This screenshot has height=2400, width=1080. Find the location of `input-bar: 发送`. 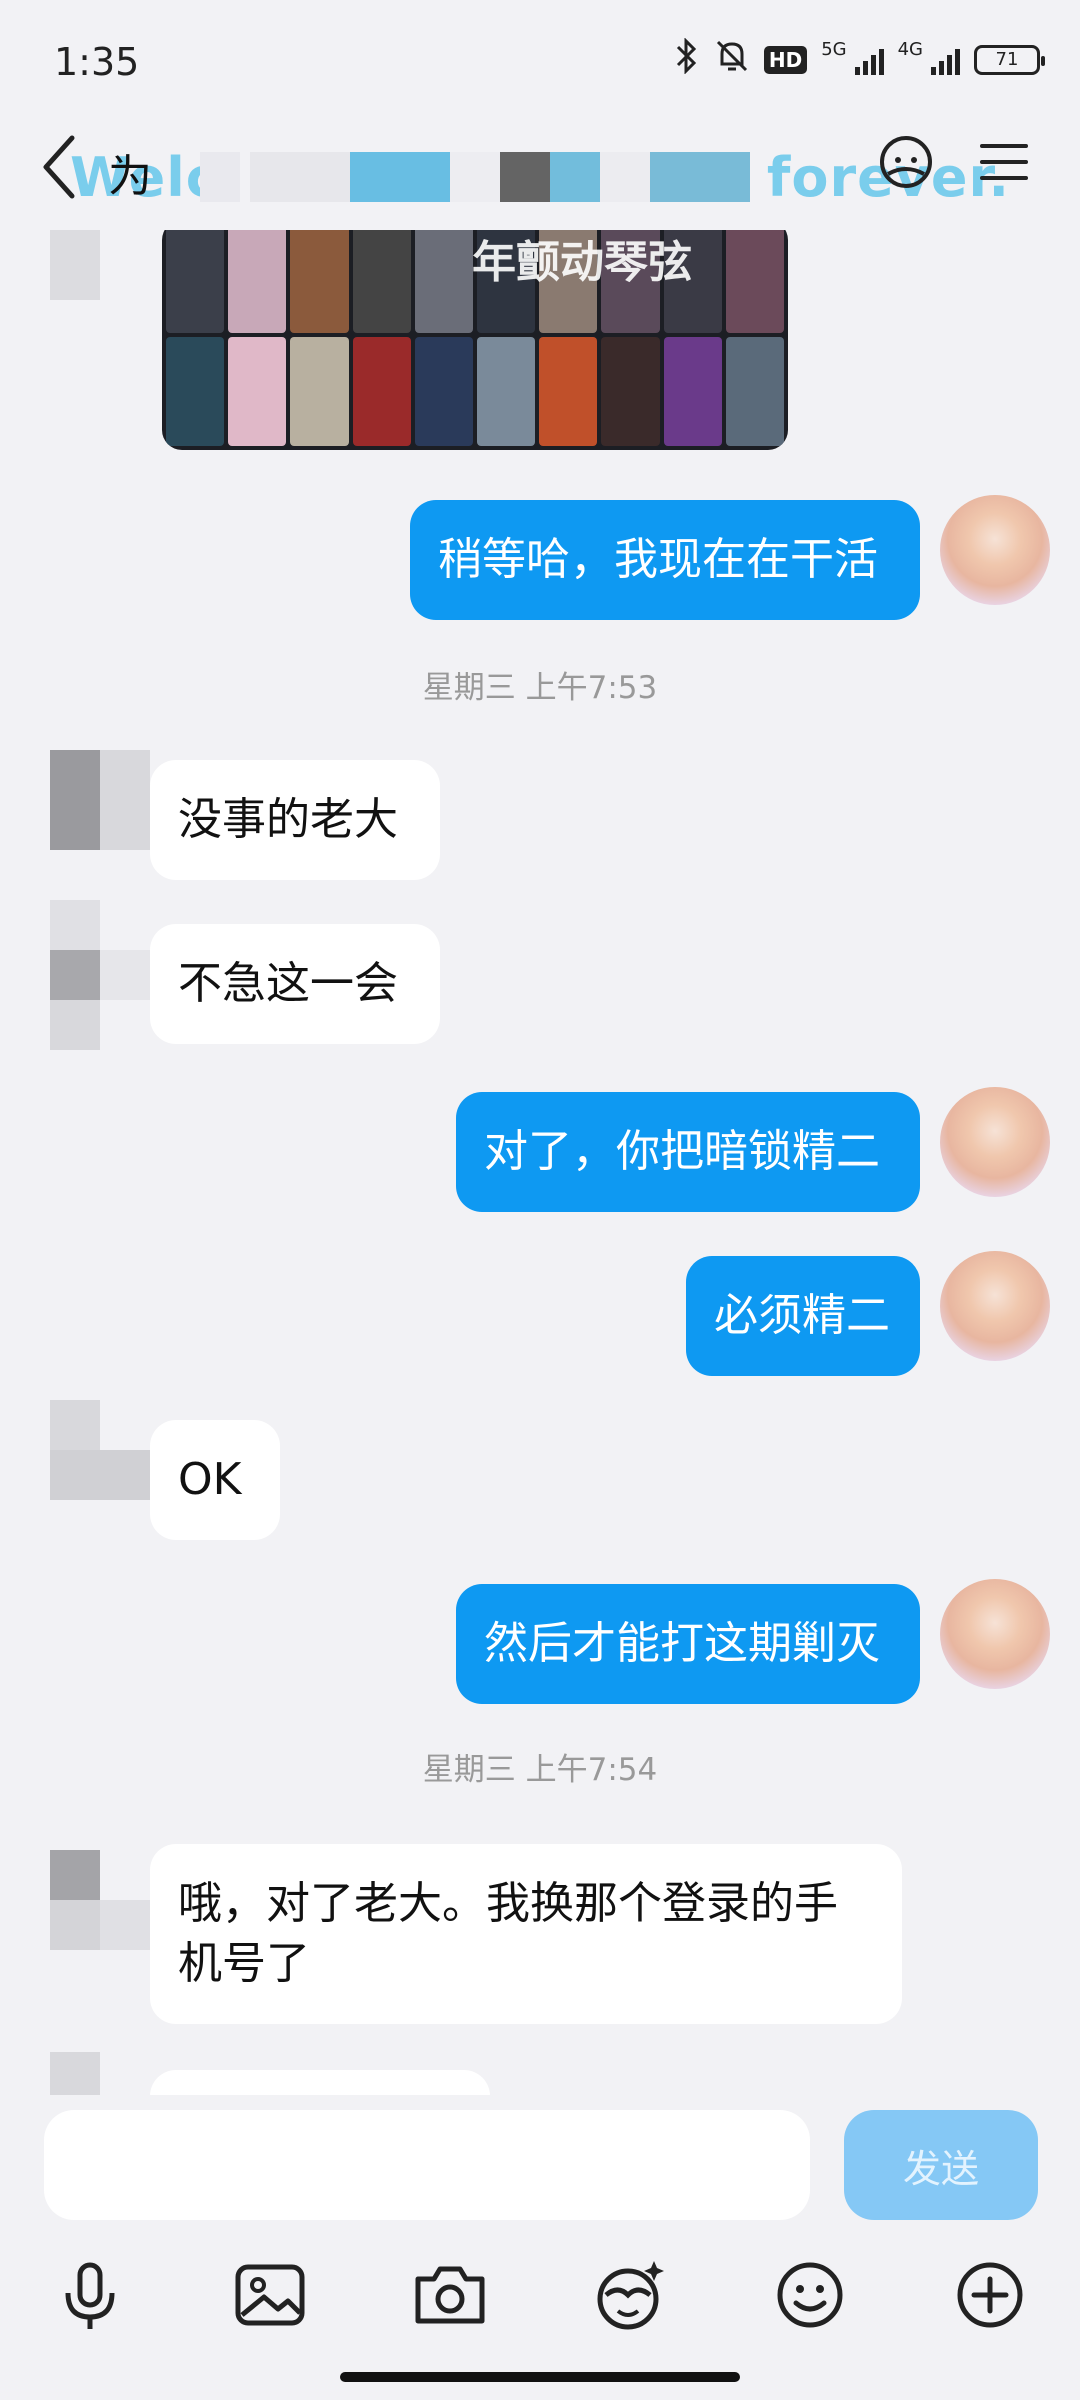

input-bar: 发送 is located at coordinates (540, 2165).